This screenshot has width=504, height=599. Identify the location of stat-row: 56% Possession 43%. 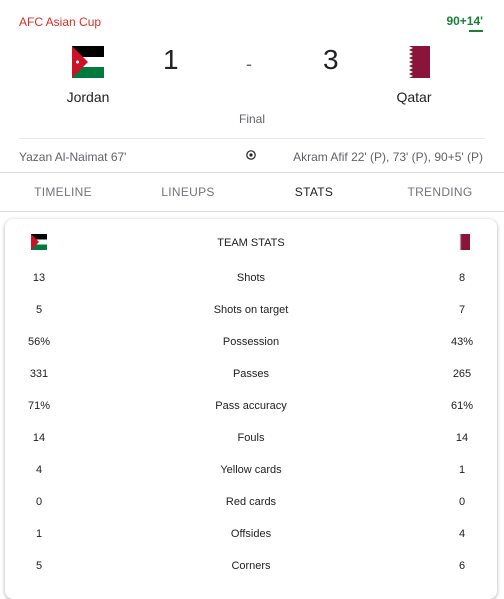
(251, 346).